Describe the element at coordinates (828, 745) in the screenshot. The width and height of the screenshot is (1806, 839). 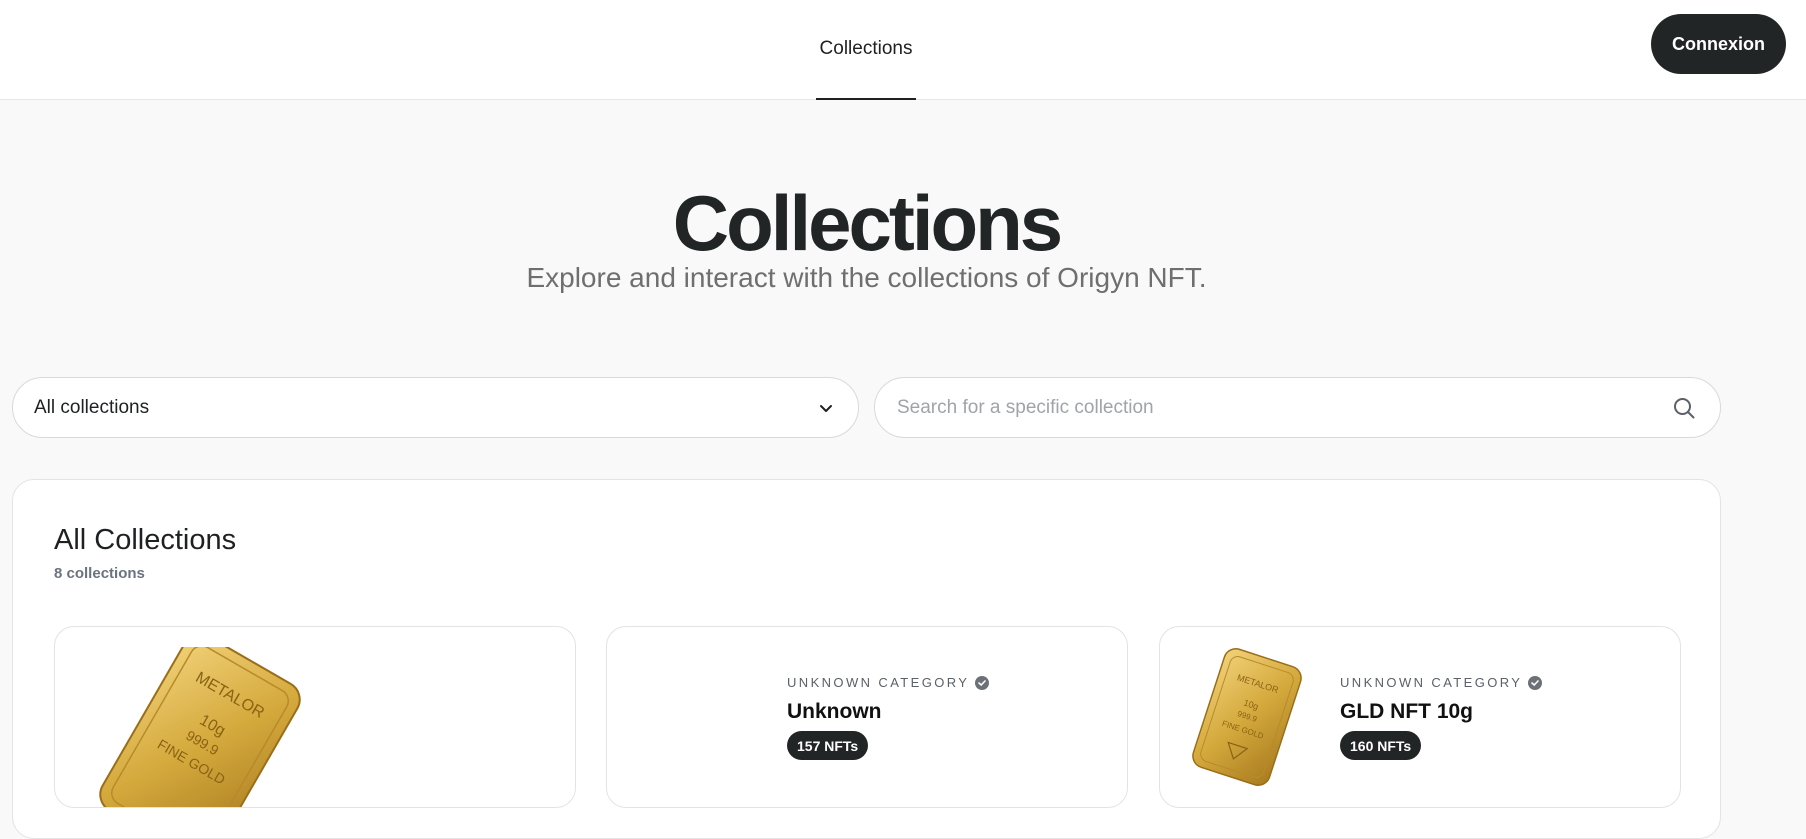
I see `nft-count-badge: 157 NFTs` at that location.